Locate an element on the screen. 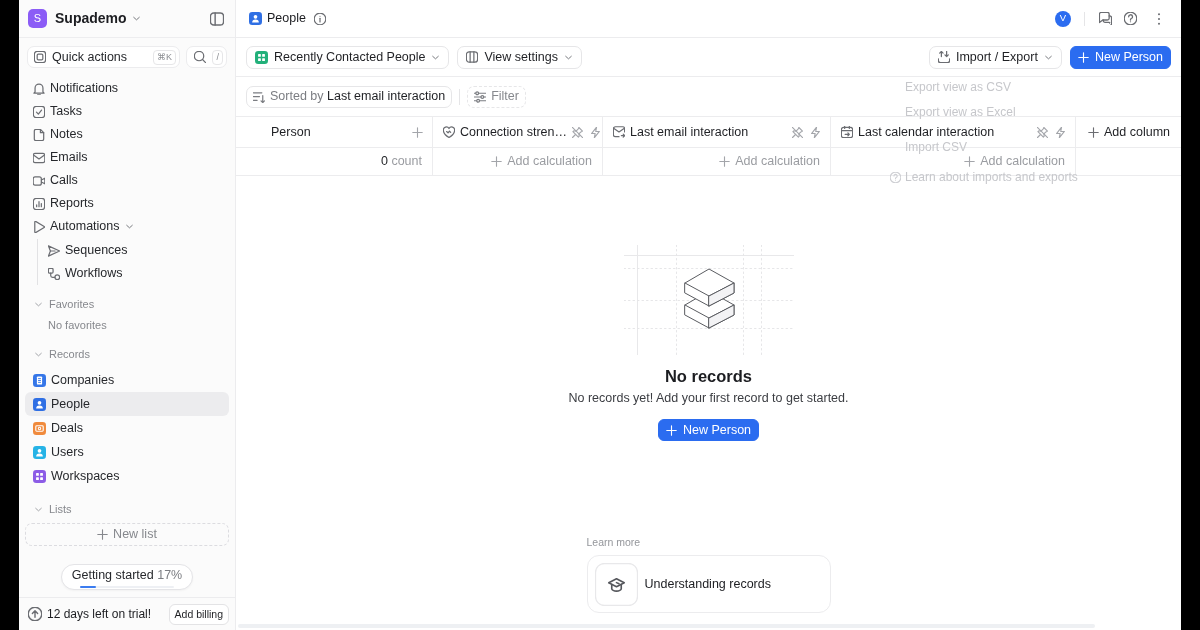  workspace-switcher: S Supademo is located at coordinates (84, 18).